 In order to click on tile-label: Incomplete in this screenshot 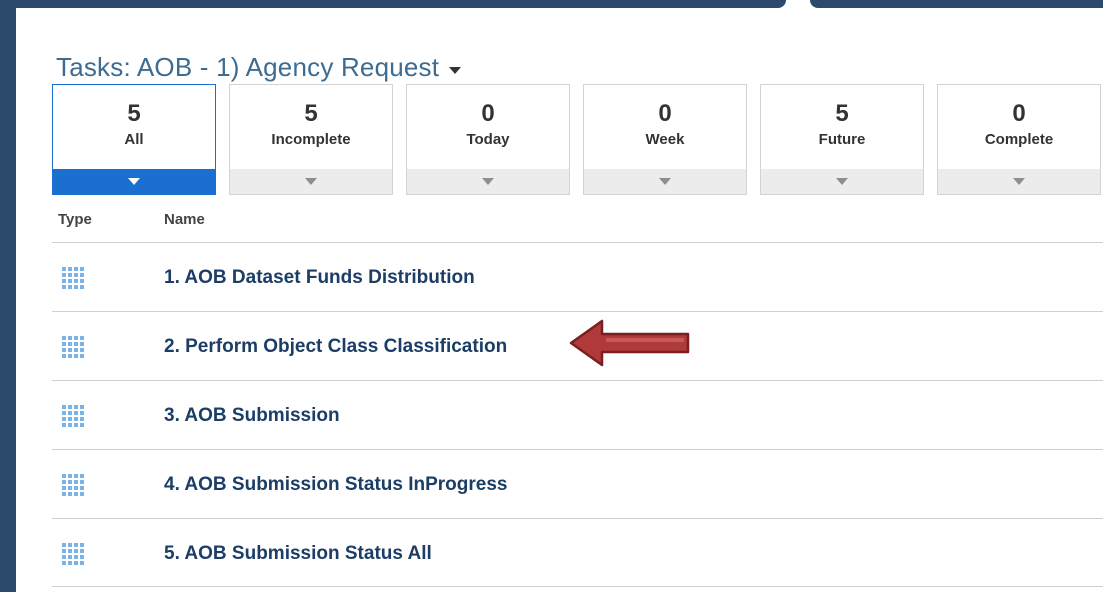, I will do `click(311, 139)`.